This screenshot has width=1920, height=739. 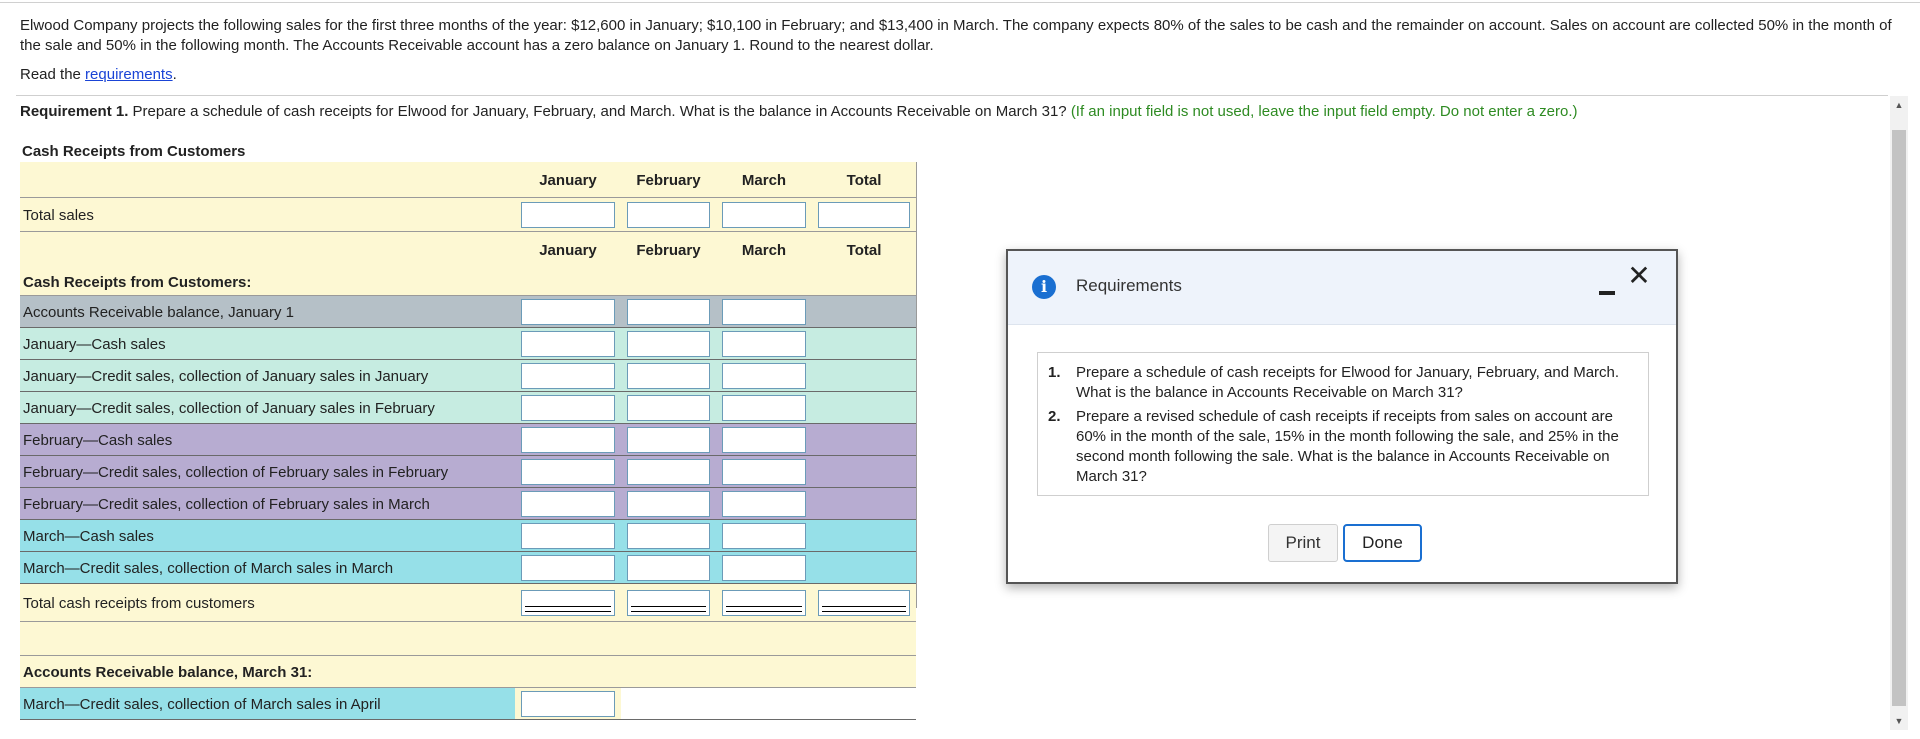 What do you see at coordinates (1054, 416) in the screenshot?
I see `requirement-number: 2.` at bounding box center [1054, 416].